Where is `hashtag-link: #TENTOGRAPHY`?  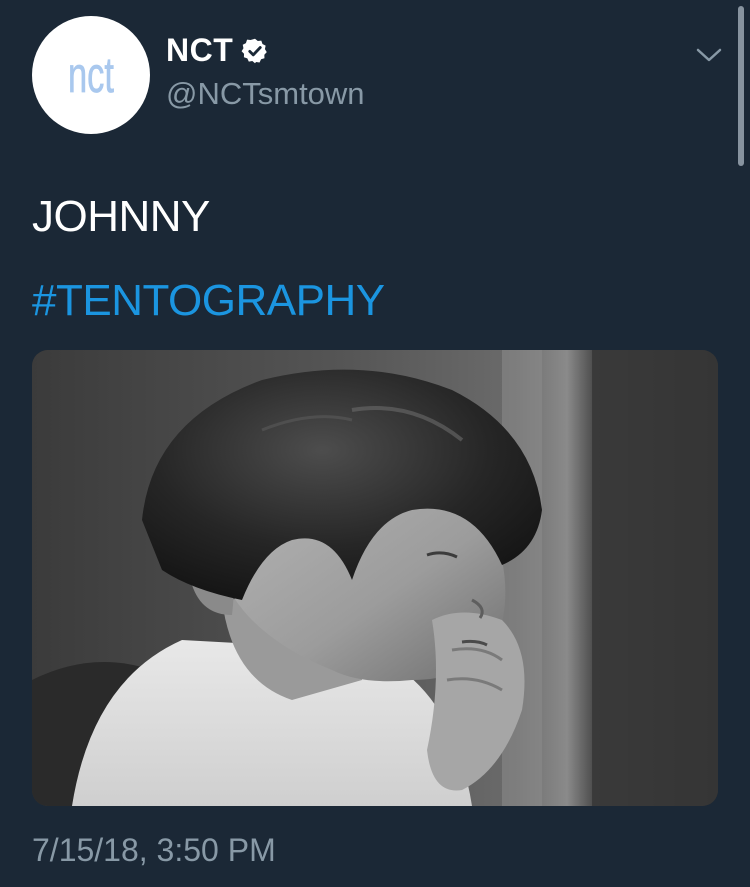
hashtag-link: #TENTOGRAPHY is located at coordinates (208, 301).